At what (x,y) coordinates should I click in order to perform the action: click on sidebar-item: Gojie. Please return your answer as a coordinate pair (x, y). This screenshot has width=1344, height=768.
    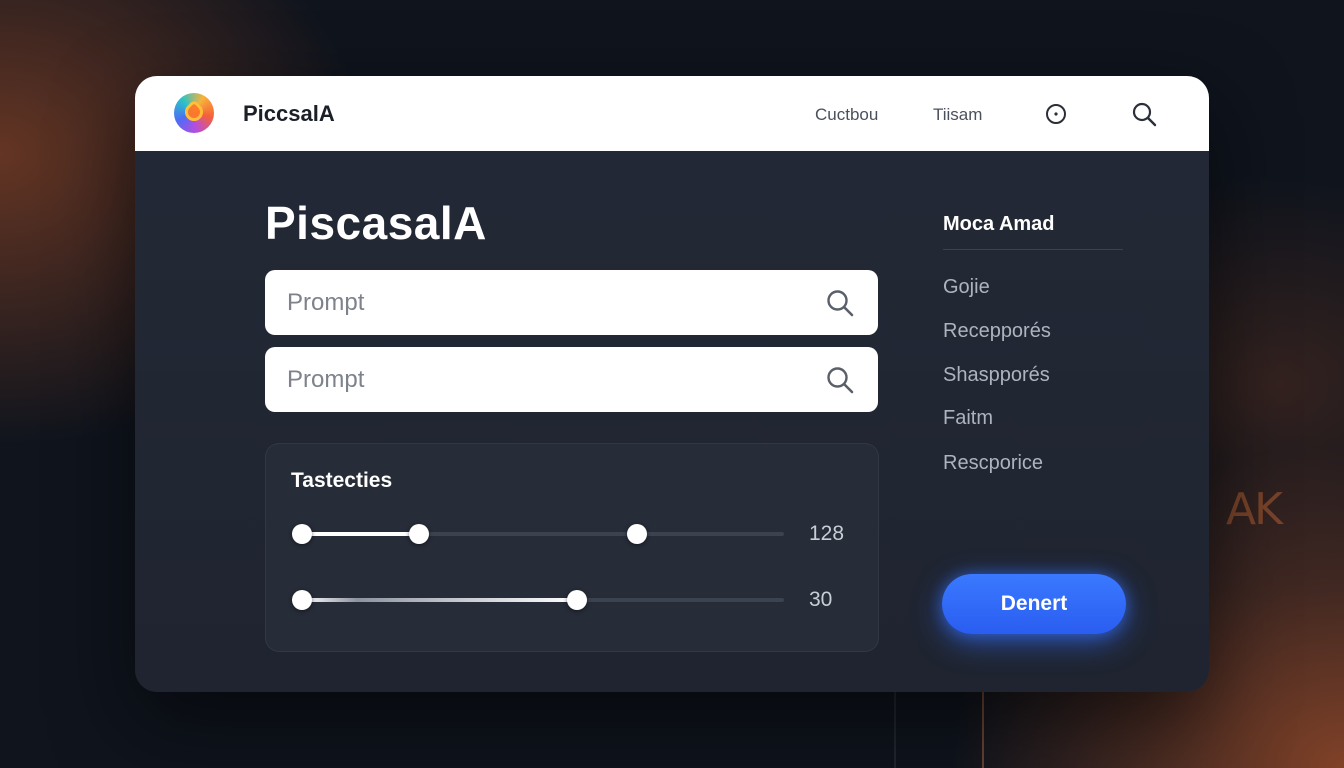
    Looking at the image, I should click on (966, 287).